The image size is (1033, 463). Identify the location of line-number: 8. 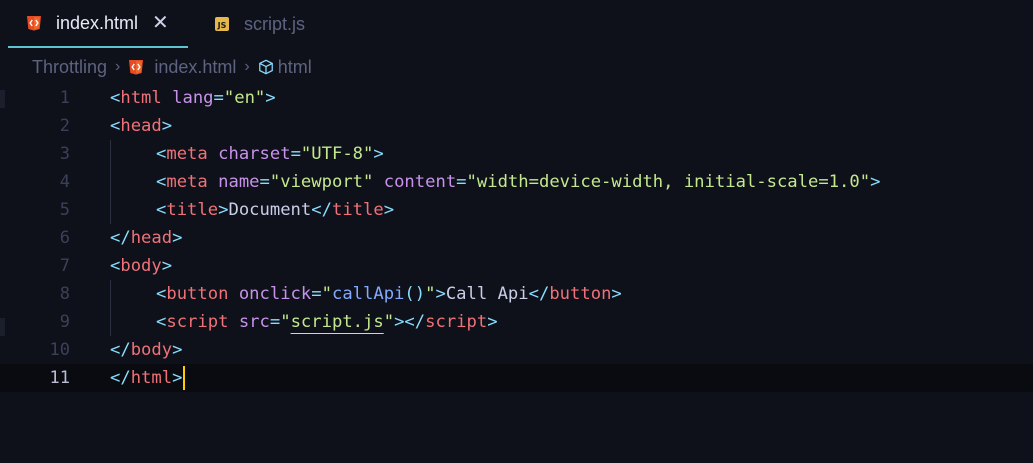
(64, 294).